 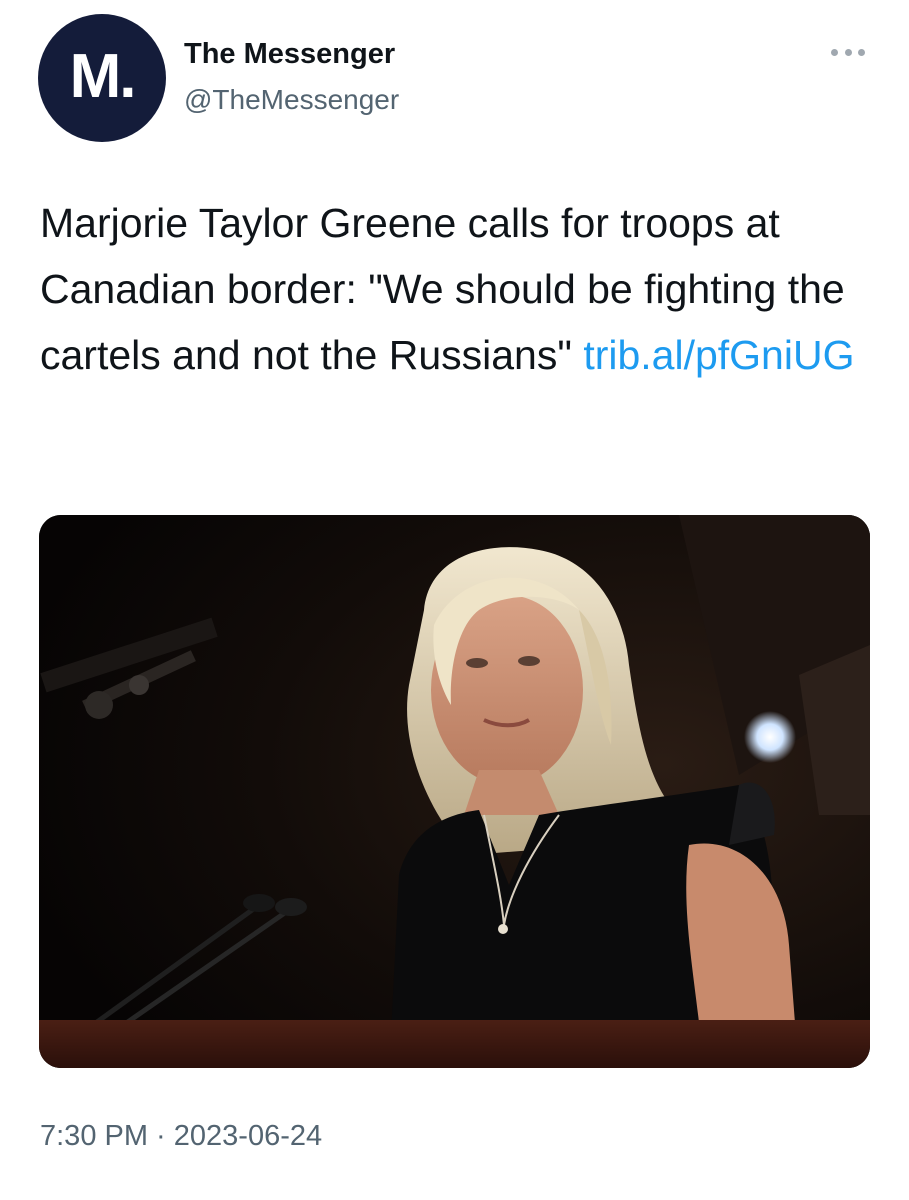 I want to click on tweet-timestamp: 7:30 PM · 2023-06-24, so click(x=181, y=1136).